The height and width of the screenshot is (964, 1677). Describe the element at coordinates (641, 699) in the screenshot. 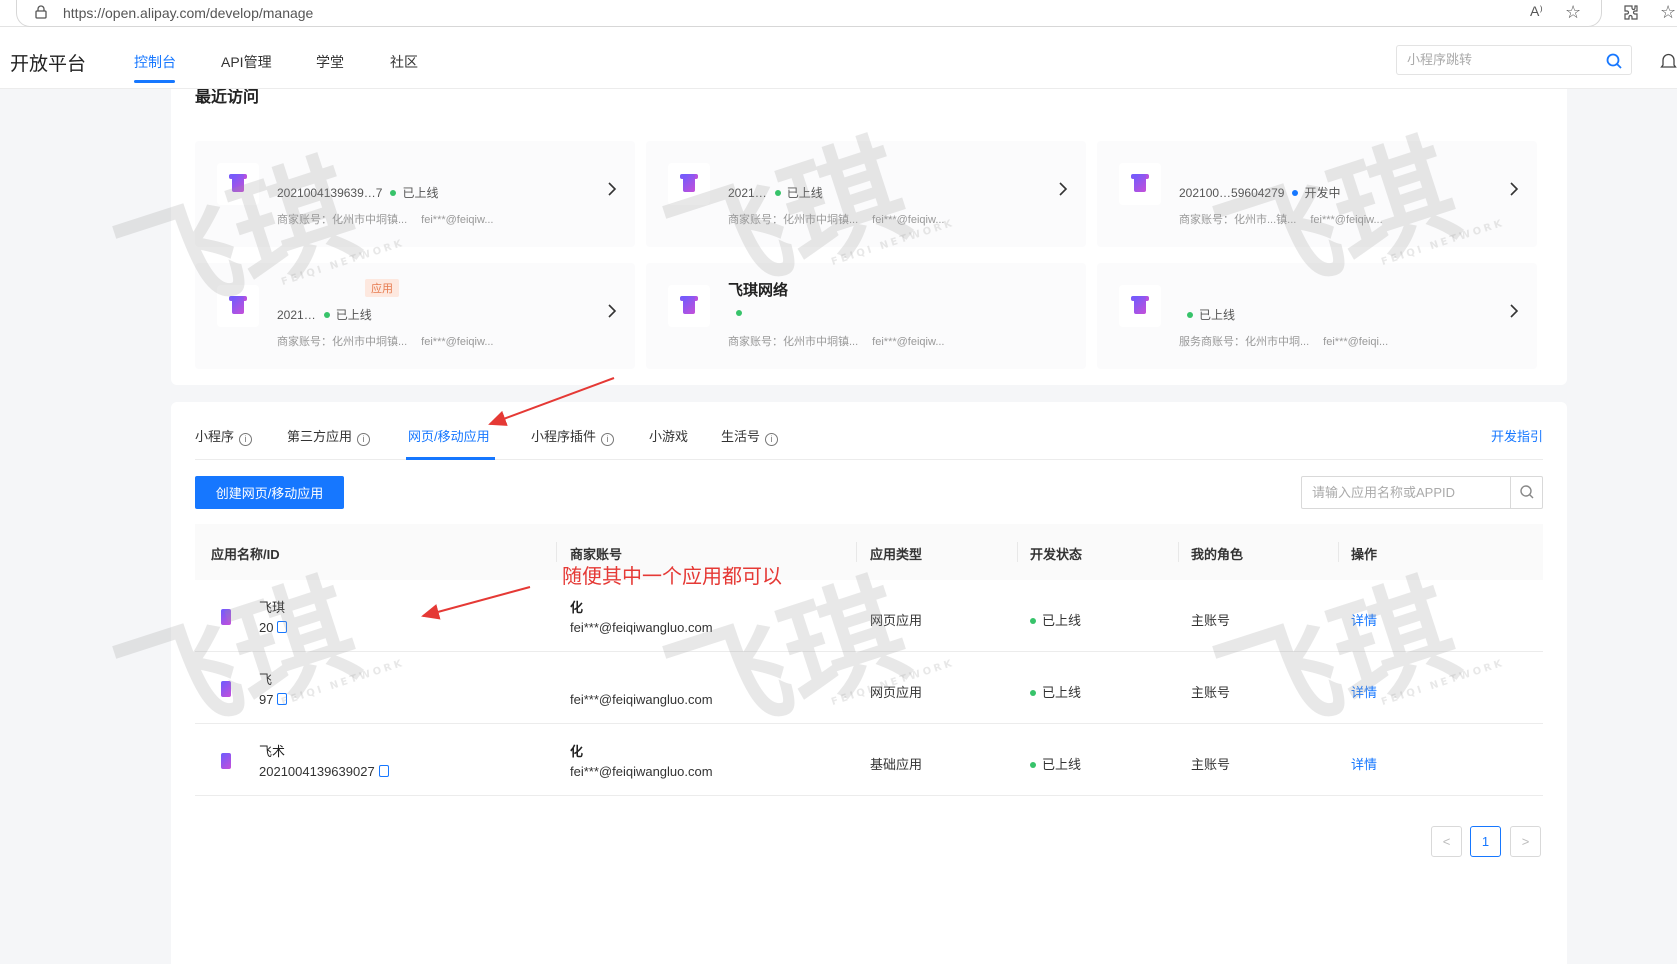

I see `merchant-email: fei***@feiqiwangluo.com` at that location.